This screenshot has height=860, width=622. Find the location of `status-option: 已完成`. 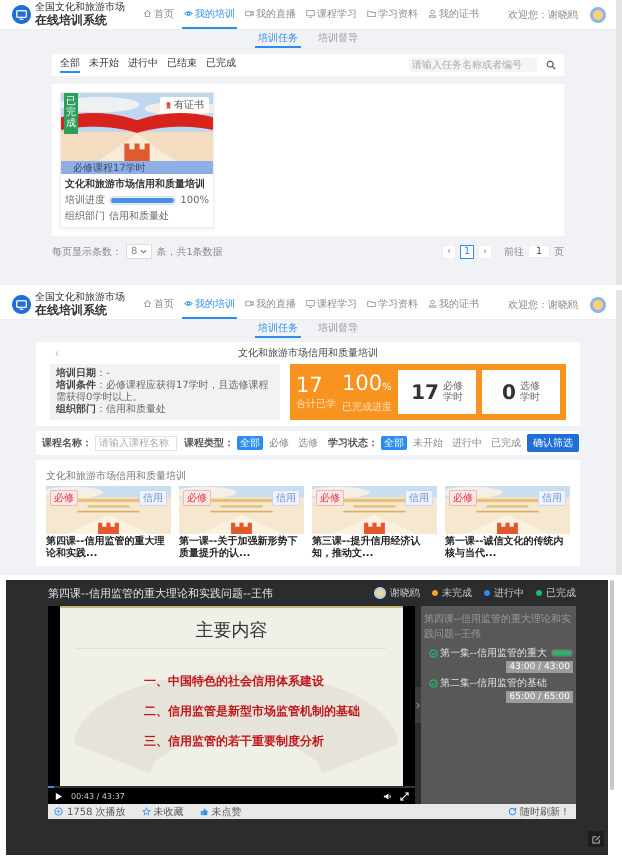

status-option: 已完成 is located at coordinates (506, 443).